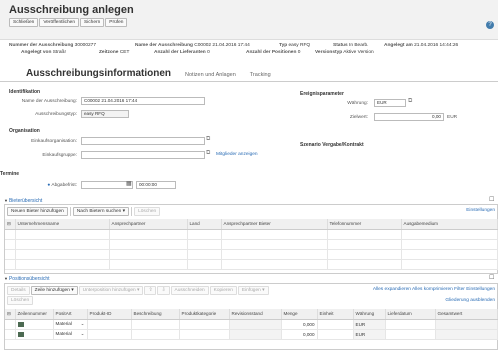 Image resolution: width=498 pixels, height=350 pixels. Describe the element at coordinates (85, 45) in the screenshot. I see `meta-nr-value: 30000277` at that location.